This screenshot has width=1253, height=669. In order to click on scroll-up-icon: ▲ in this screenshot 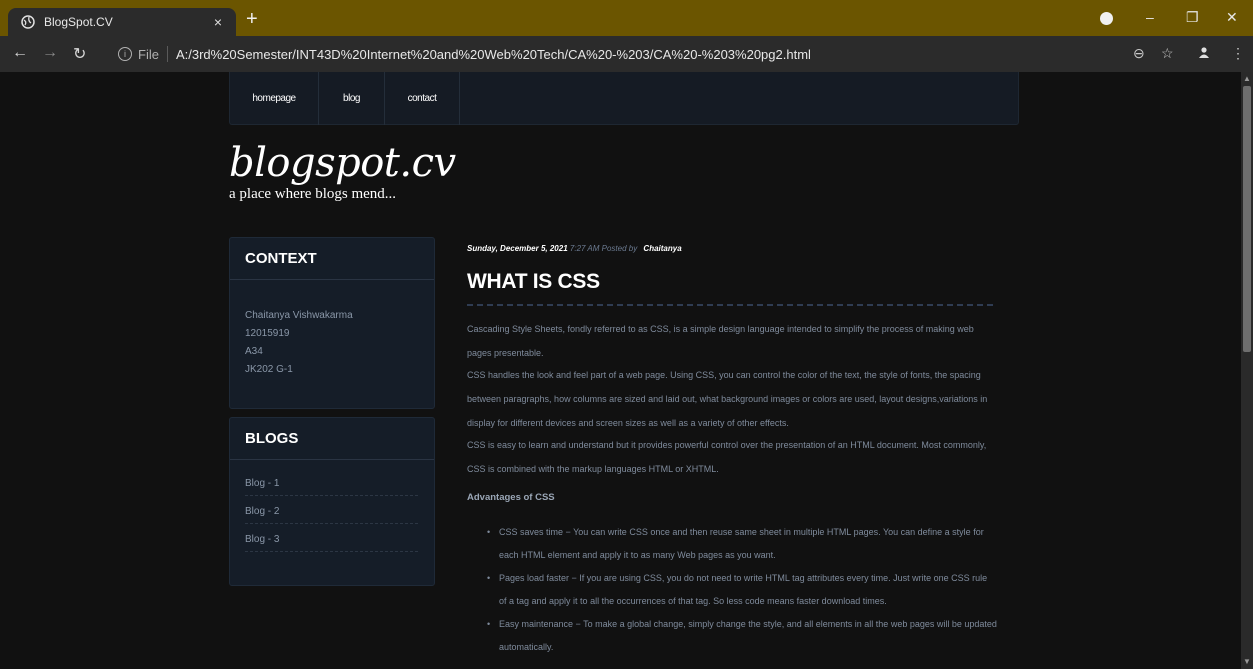, I will do `click(1247, 78)`.